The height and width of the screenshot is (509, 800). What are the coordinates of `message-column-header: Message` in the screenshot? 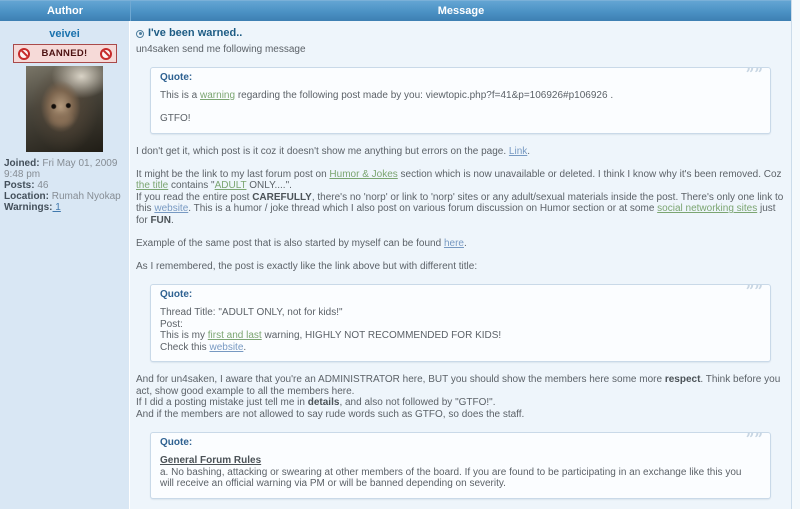 It's located at (461, 11).